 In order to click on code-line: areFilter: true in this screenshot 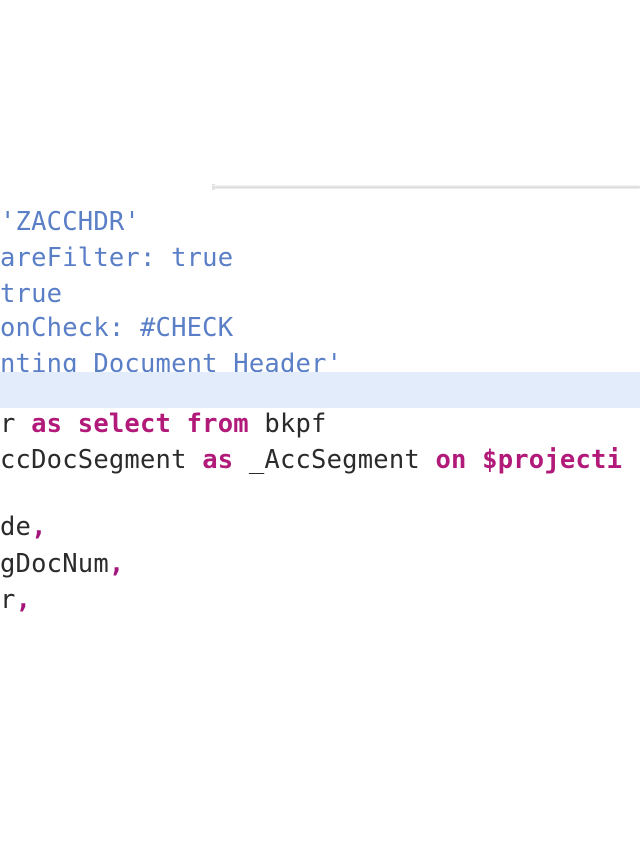, I will do `click(320, 258)`.